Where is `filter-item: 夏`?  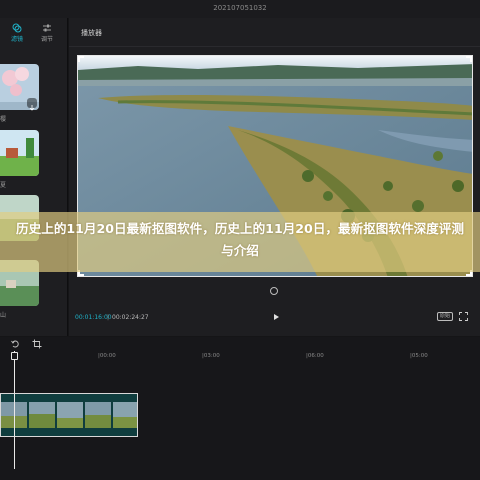
filter-item: 夏 is located at coordinates (34, 159).